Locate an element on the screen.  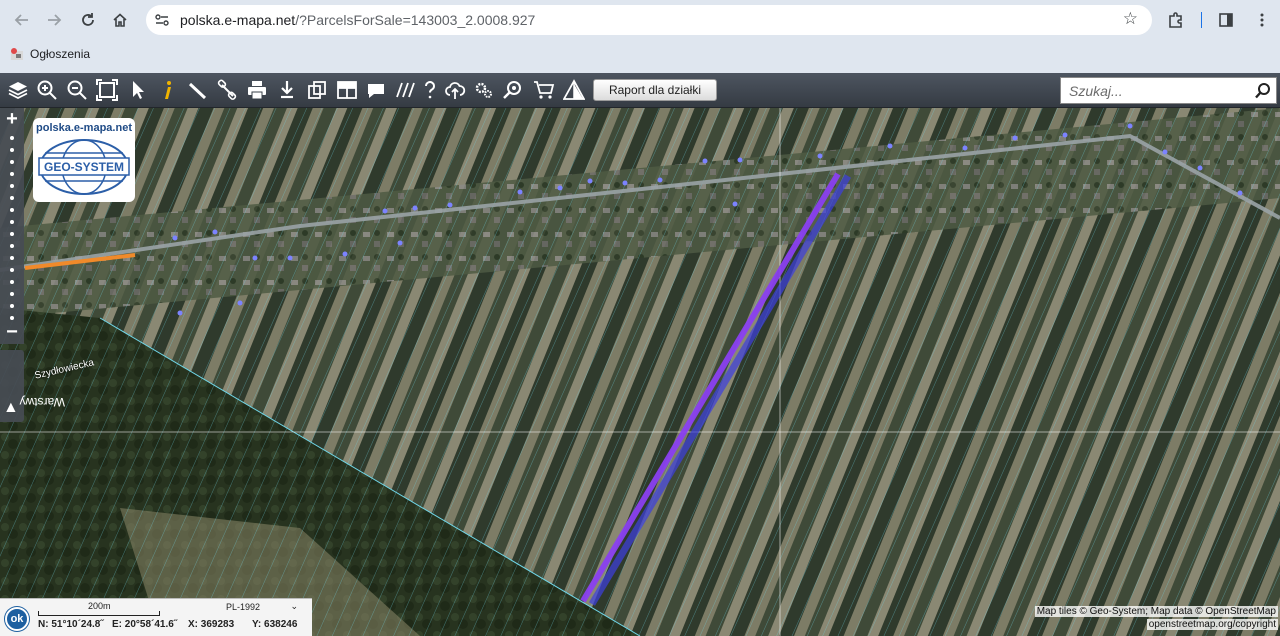
site-settings-icon is located at coordinates (162, 20).